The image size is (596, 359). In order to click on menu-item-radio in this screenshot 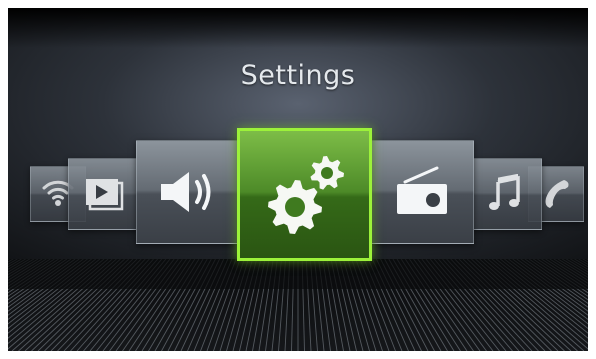, I will do `click(422, 192)`.